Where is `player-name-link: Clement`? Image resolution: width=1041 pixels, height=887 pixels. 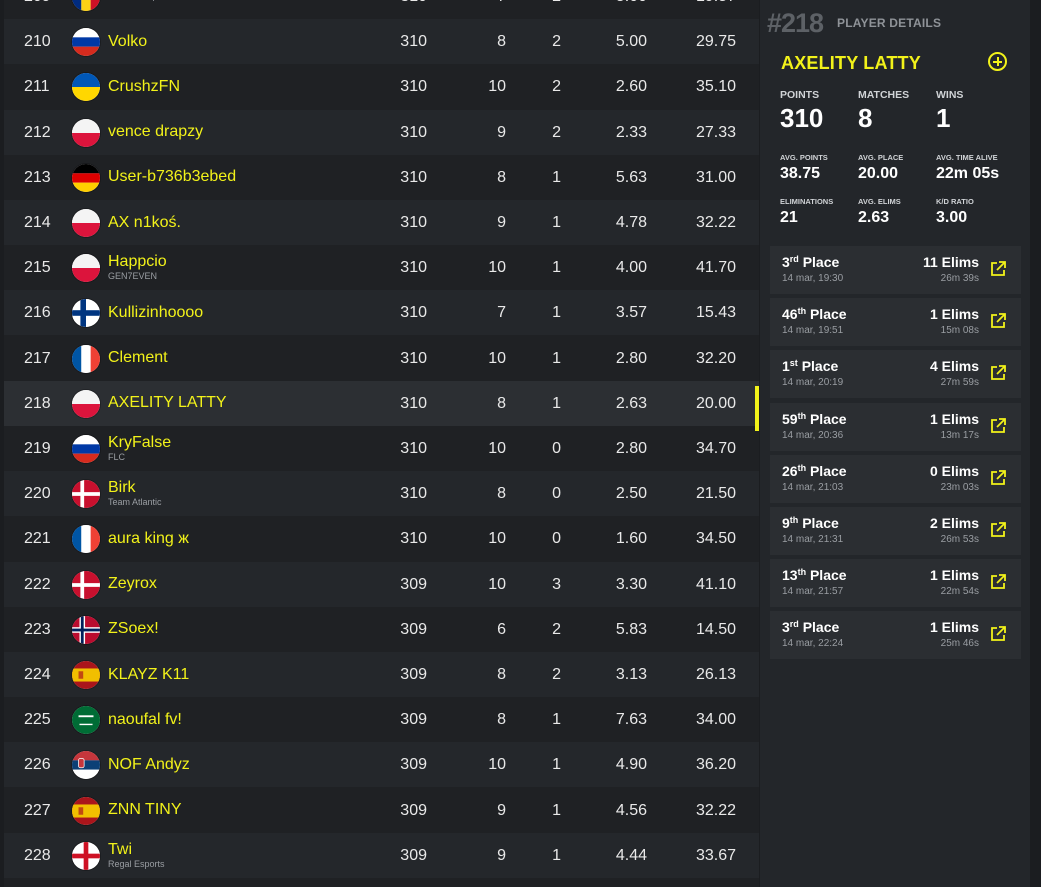 player-name-link: Clement is located at coordinates (138, 358).